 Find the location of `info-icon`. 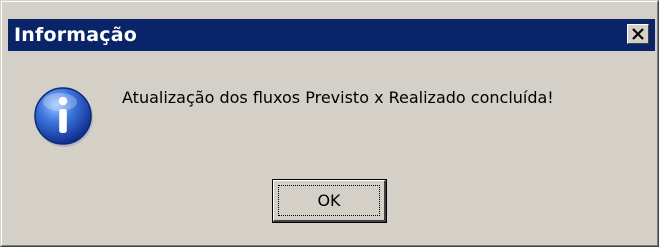

info-icon is located at coordinates (63, 117).